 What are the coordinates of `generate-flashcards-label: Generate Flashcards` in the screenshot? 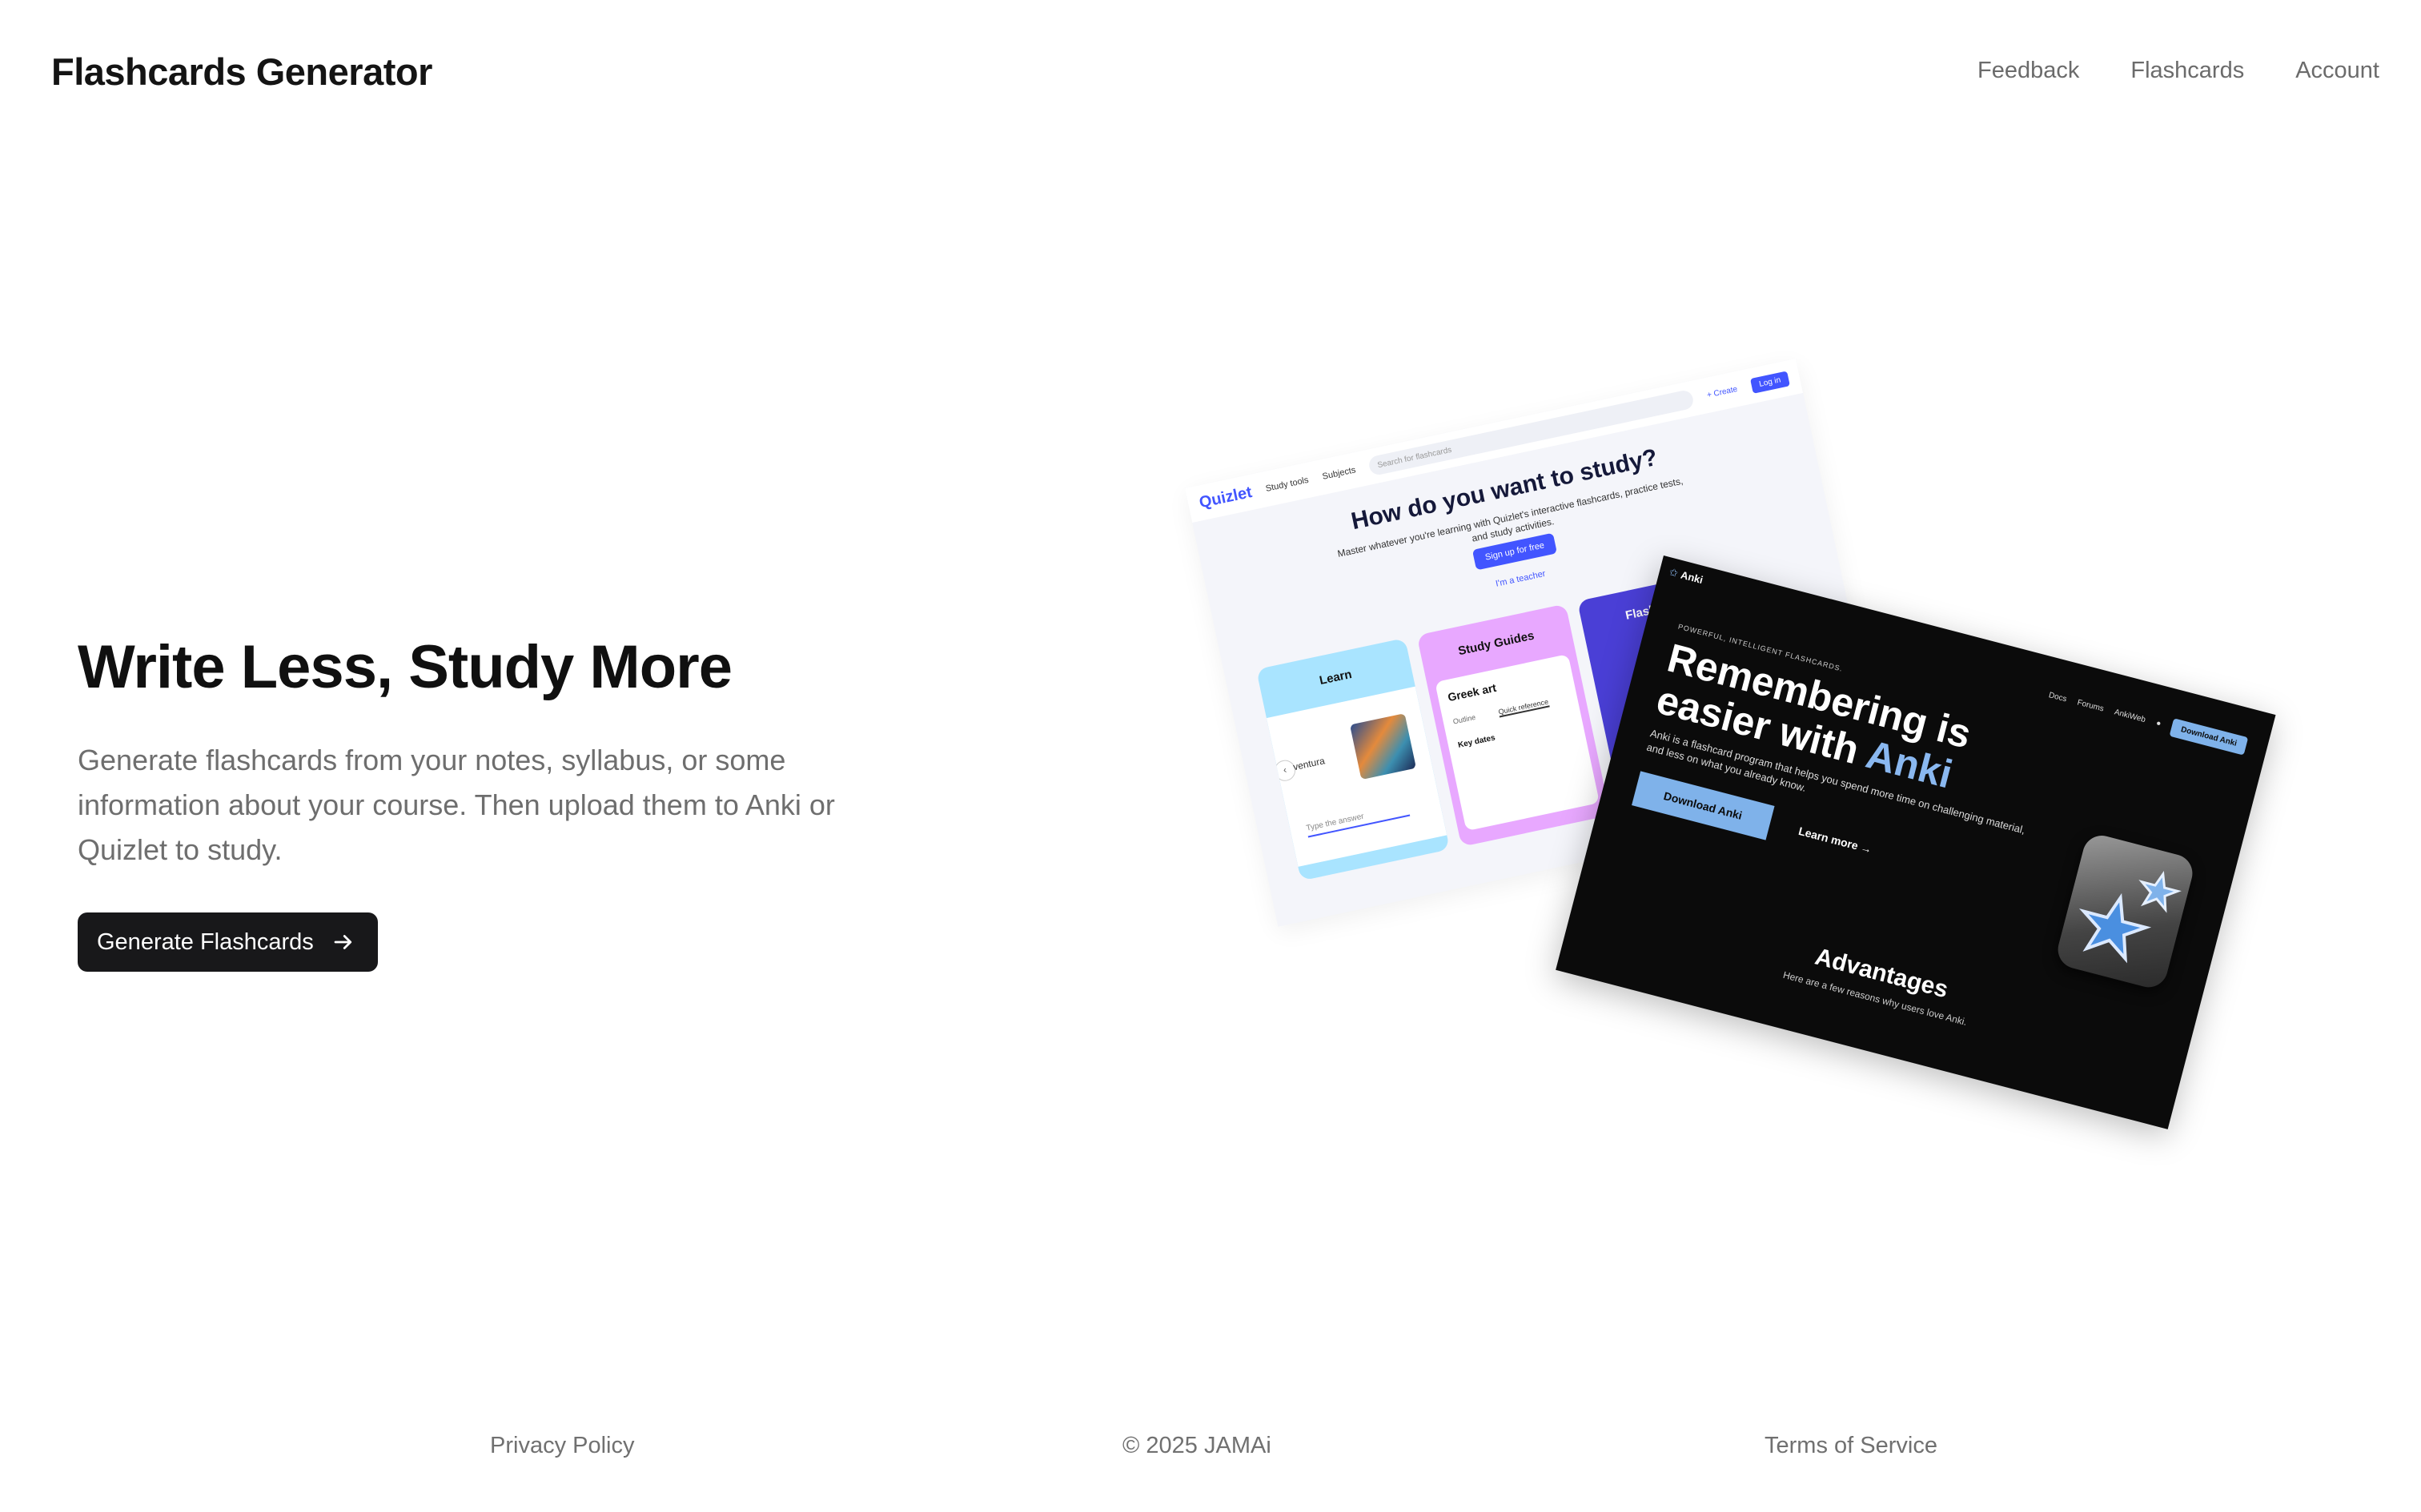 It's located at (205, 941).